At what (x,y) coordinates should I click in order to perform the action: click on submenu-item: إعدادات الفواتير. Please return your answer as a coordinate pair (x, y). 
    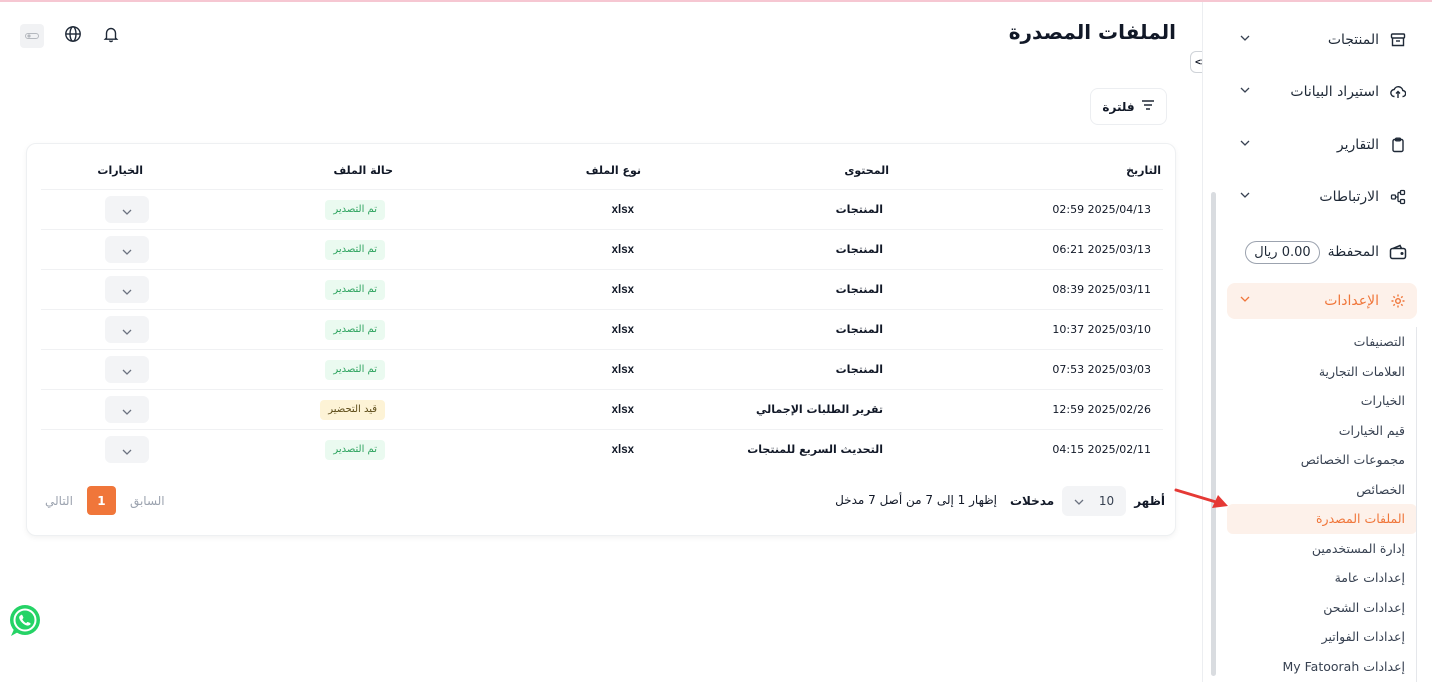
    Looking at the image, I should click on (1322, 637).